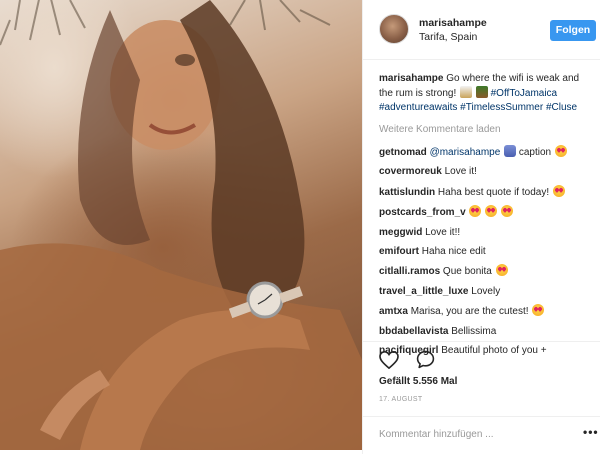  I want to click on load-more-comments-link: Weitere Kommentare laden, so click(487, 130).